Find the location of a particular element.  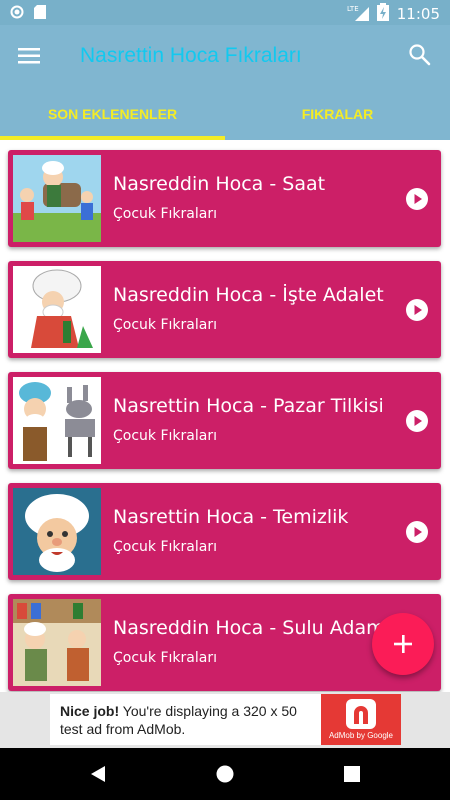

battery-charging-icon is located at coordinates (382, 14).